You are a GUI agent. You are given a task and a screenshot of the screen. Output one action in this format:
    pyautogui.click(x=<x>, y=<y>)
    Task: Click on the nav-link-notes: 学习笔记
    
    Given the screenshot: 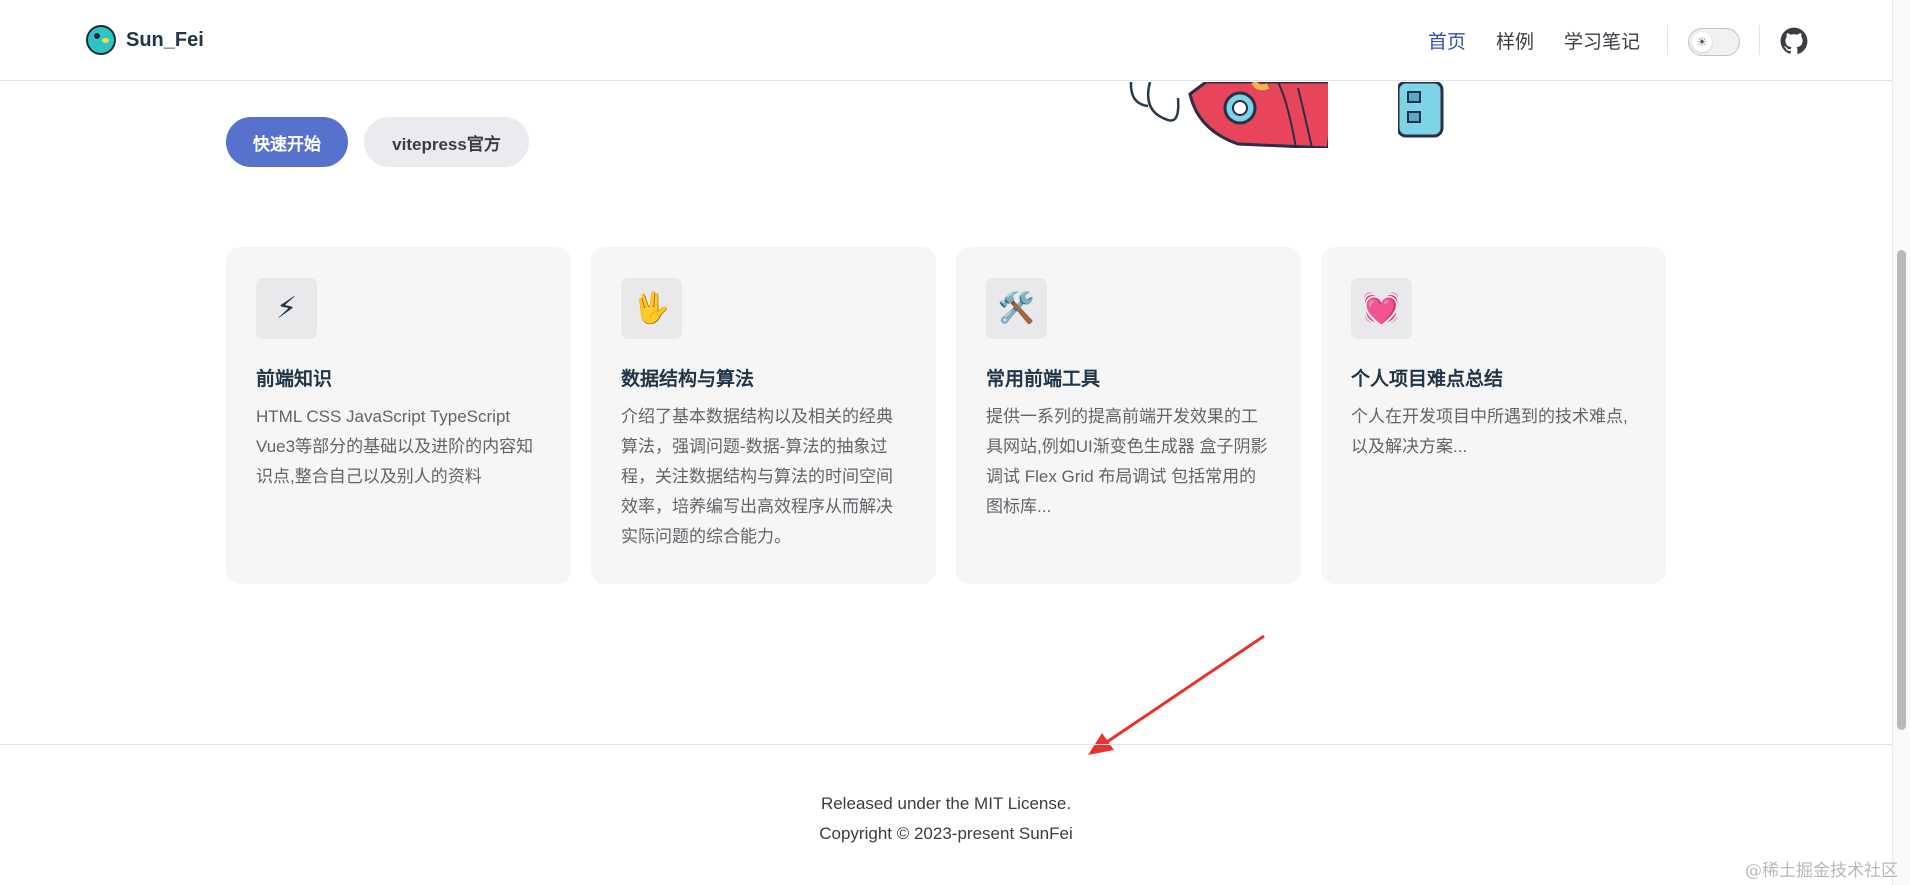 What is the action you would take?
    pyautogui.click(x=1602, y=40)
    